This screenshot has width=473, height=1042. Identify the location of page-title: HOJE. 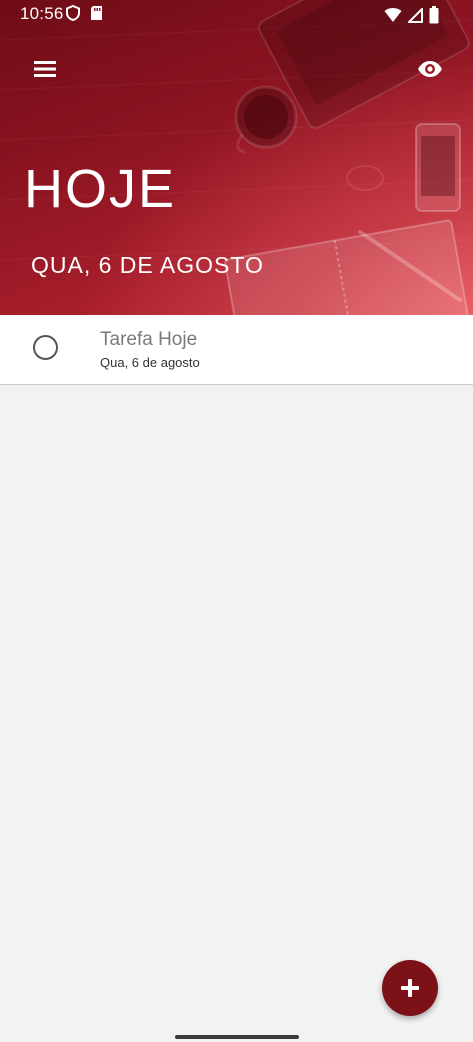
(100, 189).